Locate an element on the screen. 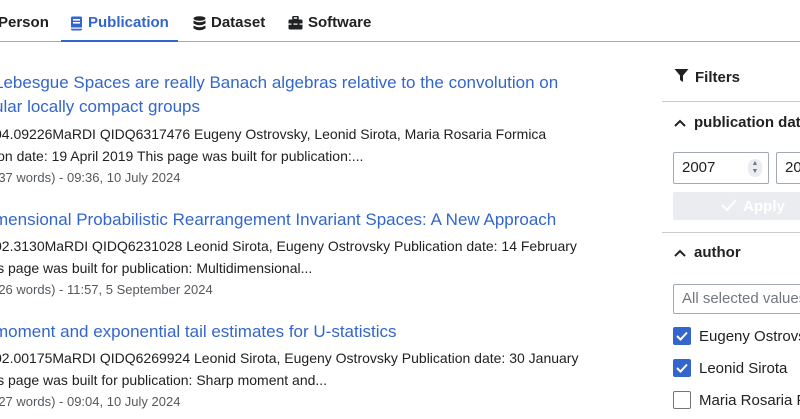  database-icon is located at coordinates (199, 24).